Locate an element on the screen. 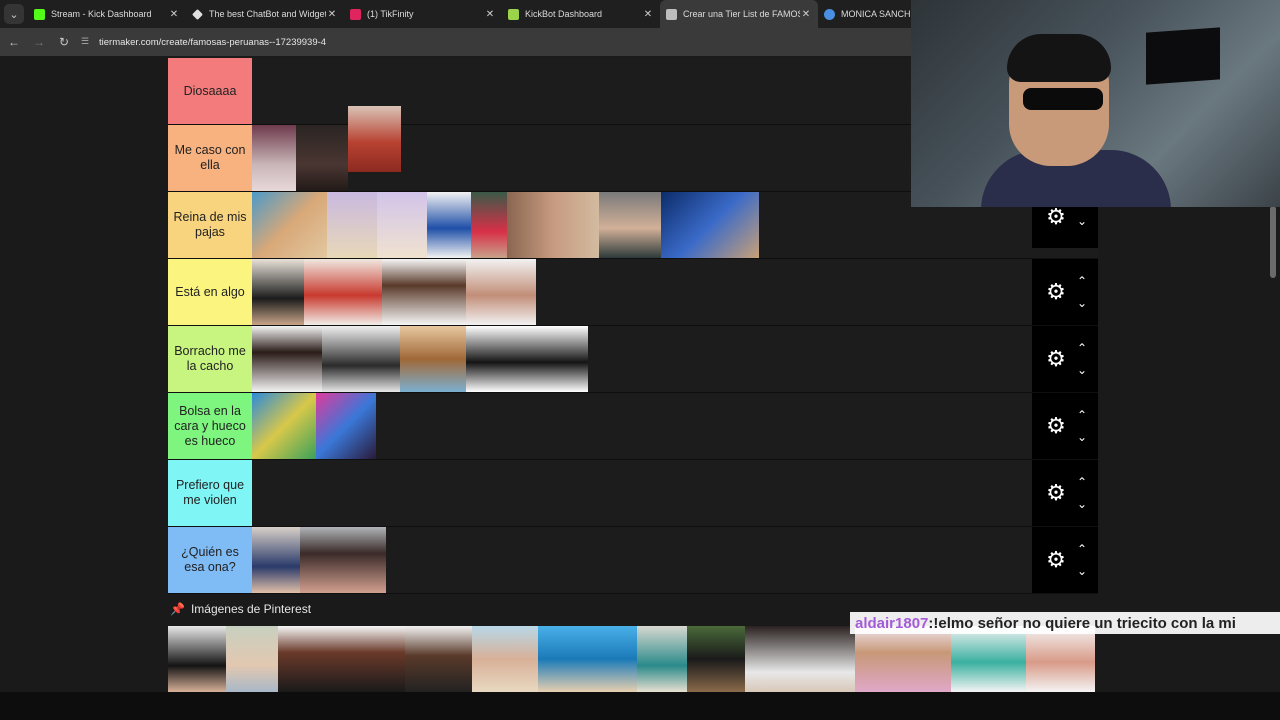 The width and height of the screenshot is (1280, 720). tier-label: Reina de mis pajas is located at coordinates (210, 225).